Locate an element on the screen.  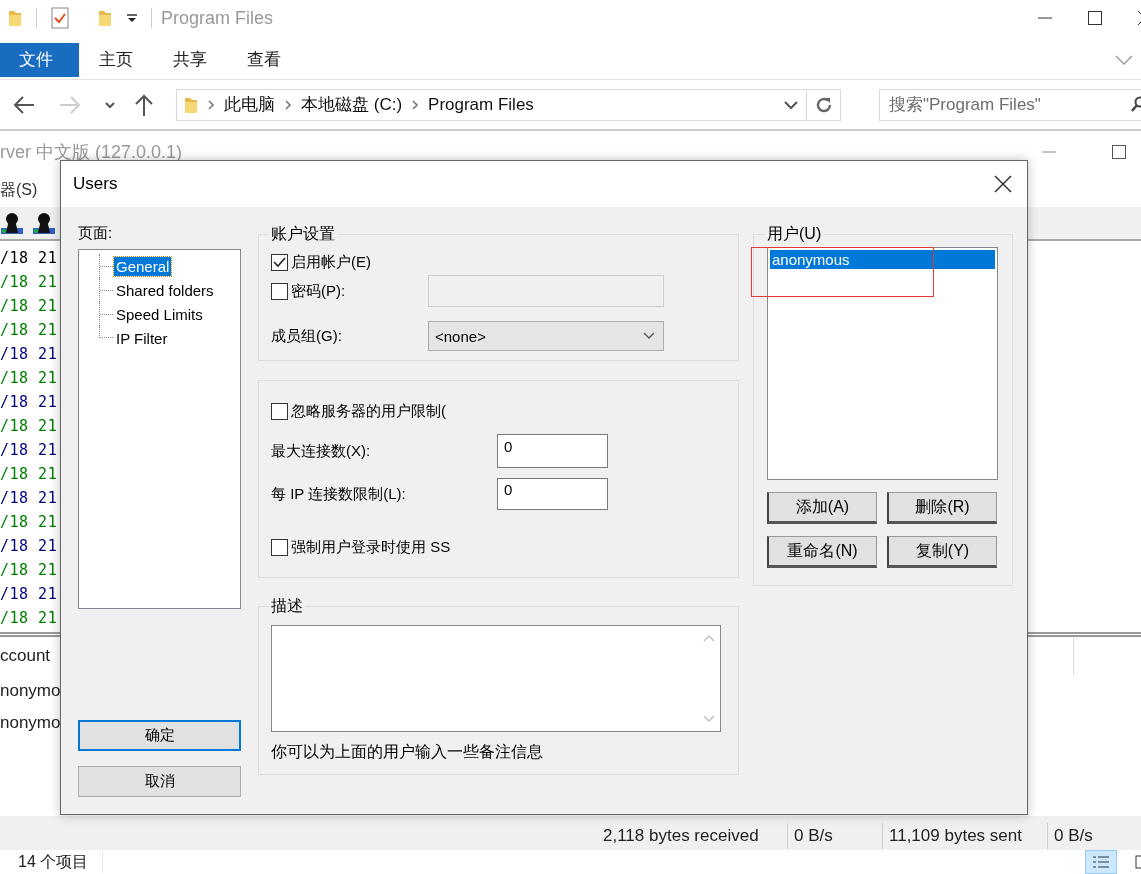
tree-item: General is located at coordinates (143, 266).